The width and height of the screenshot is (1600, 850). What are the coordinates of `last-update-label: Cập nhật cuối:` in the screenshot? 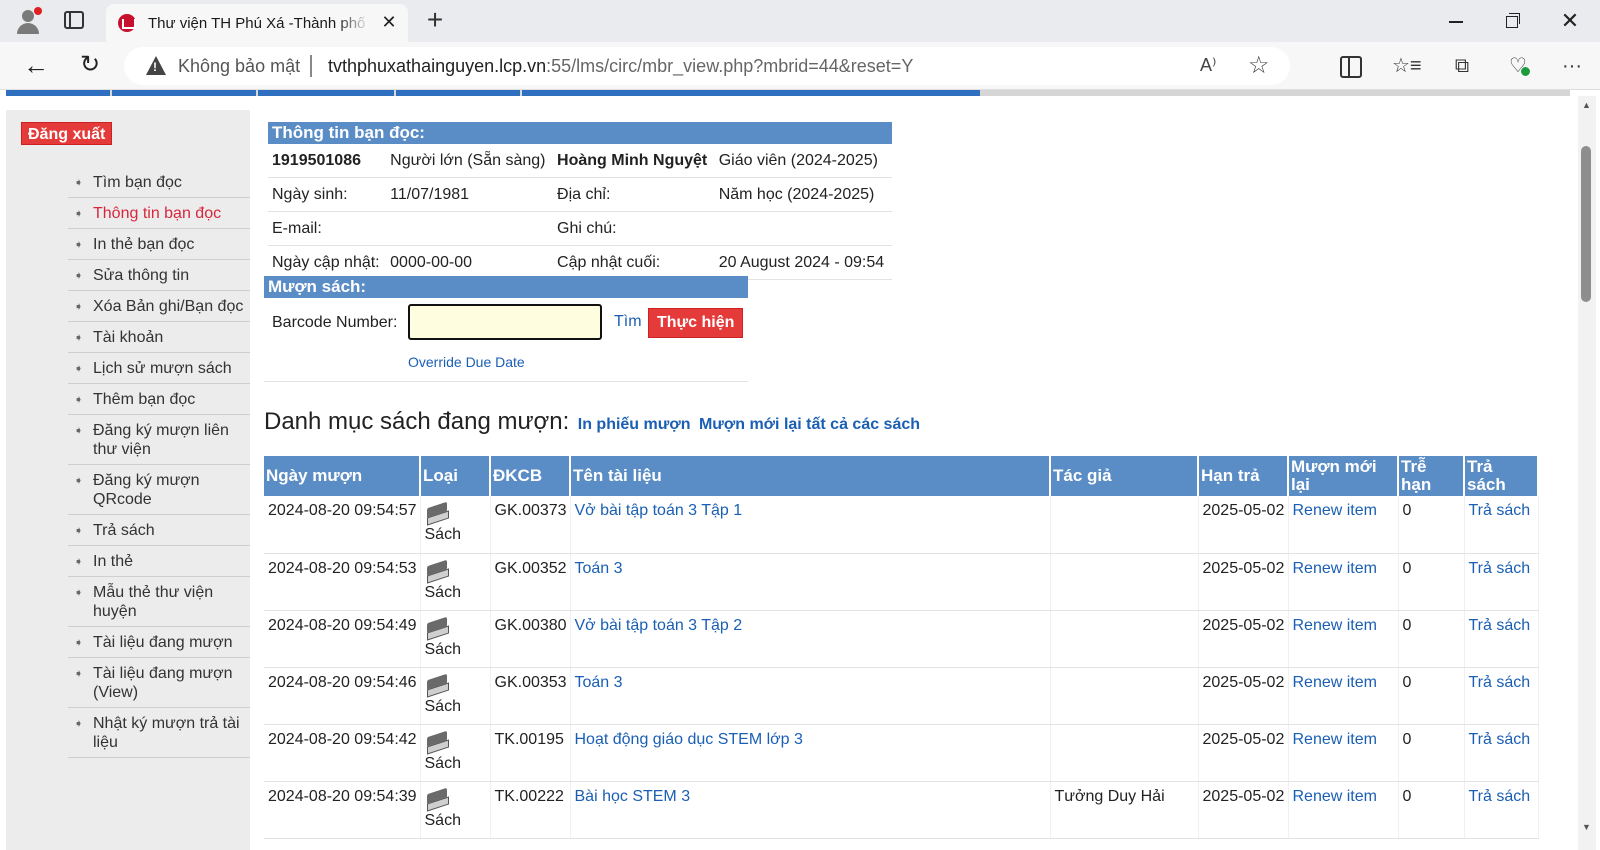 It's located at (634, 262).